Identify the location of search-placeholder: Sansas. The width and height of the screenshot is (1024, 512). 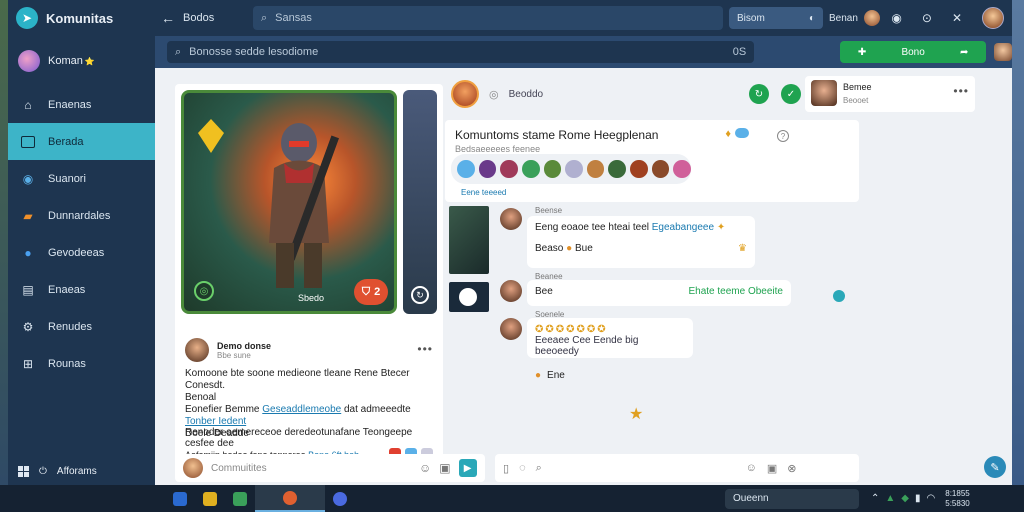
(293, 18).